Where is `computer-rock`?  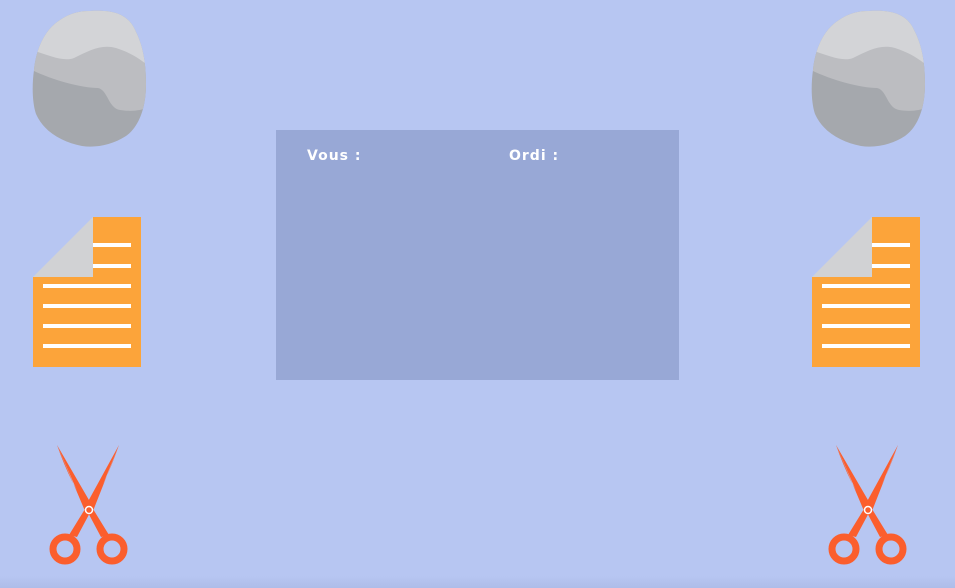 computer-rock is located at coordinates (868, 78).